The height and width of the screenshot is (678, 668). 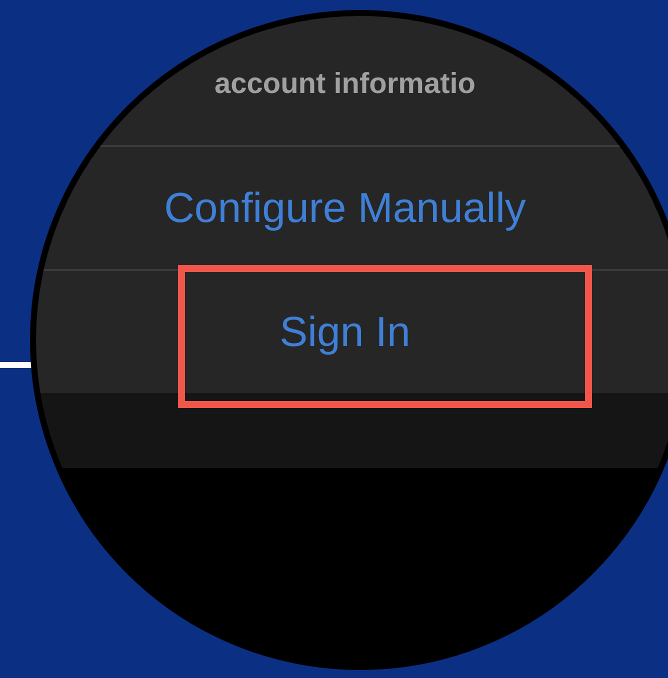 What do you see at coordinates (345, 208) in the screenshot?
I see `dialog-button: Configure Manually` at bounding box center [345, 208].